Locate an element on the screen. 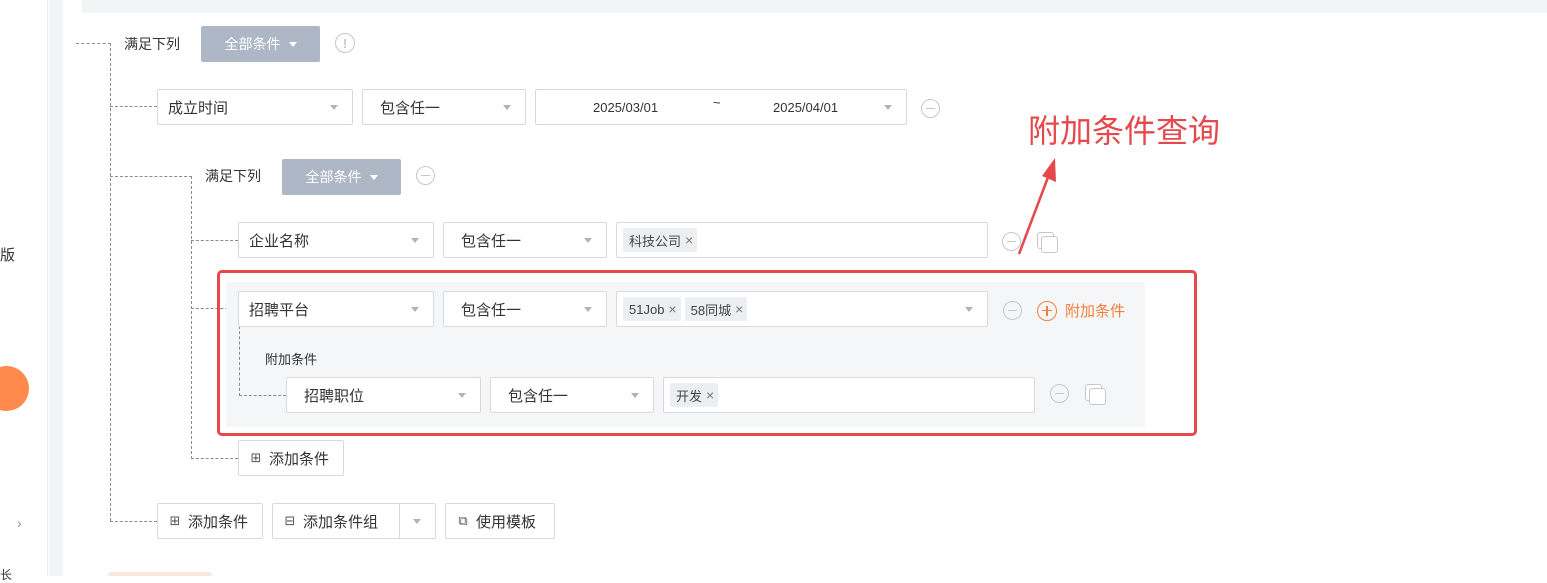 The image size is (1547, 583). left-sidebar: 版 › 长 is located at coordinates (24, 291).